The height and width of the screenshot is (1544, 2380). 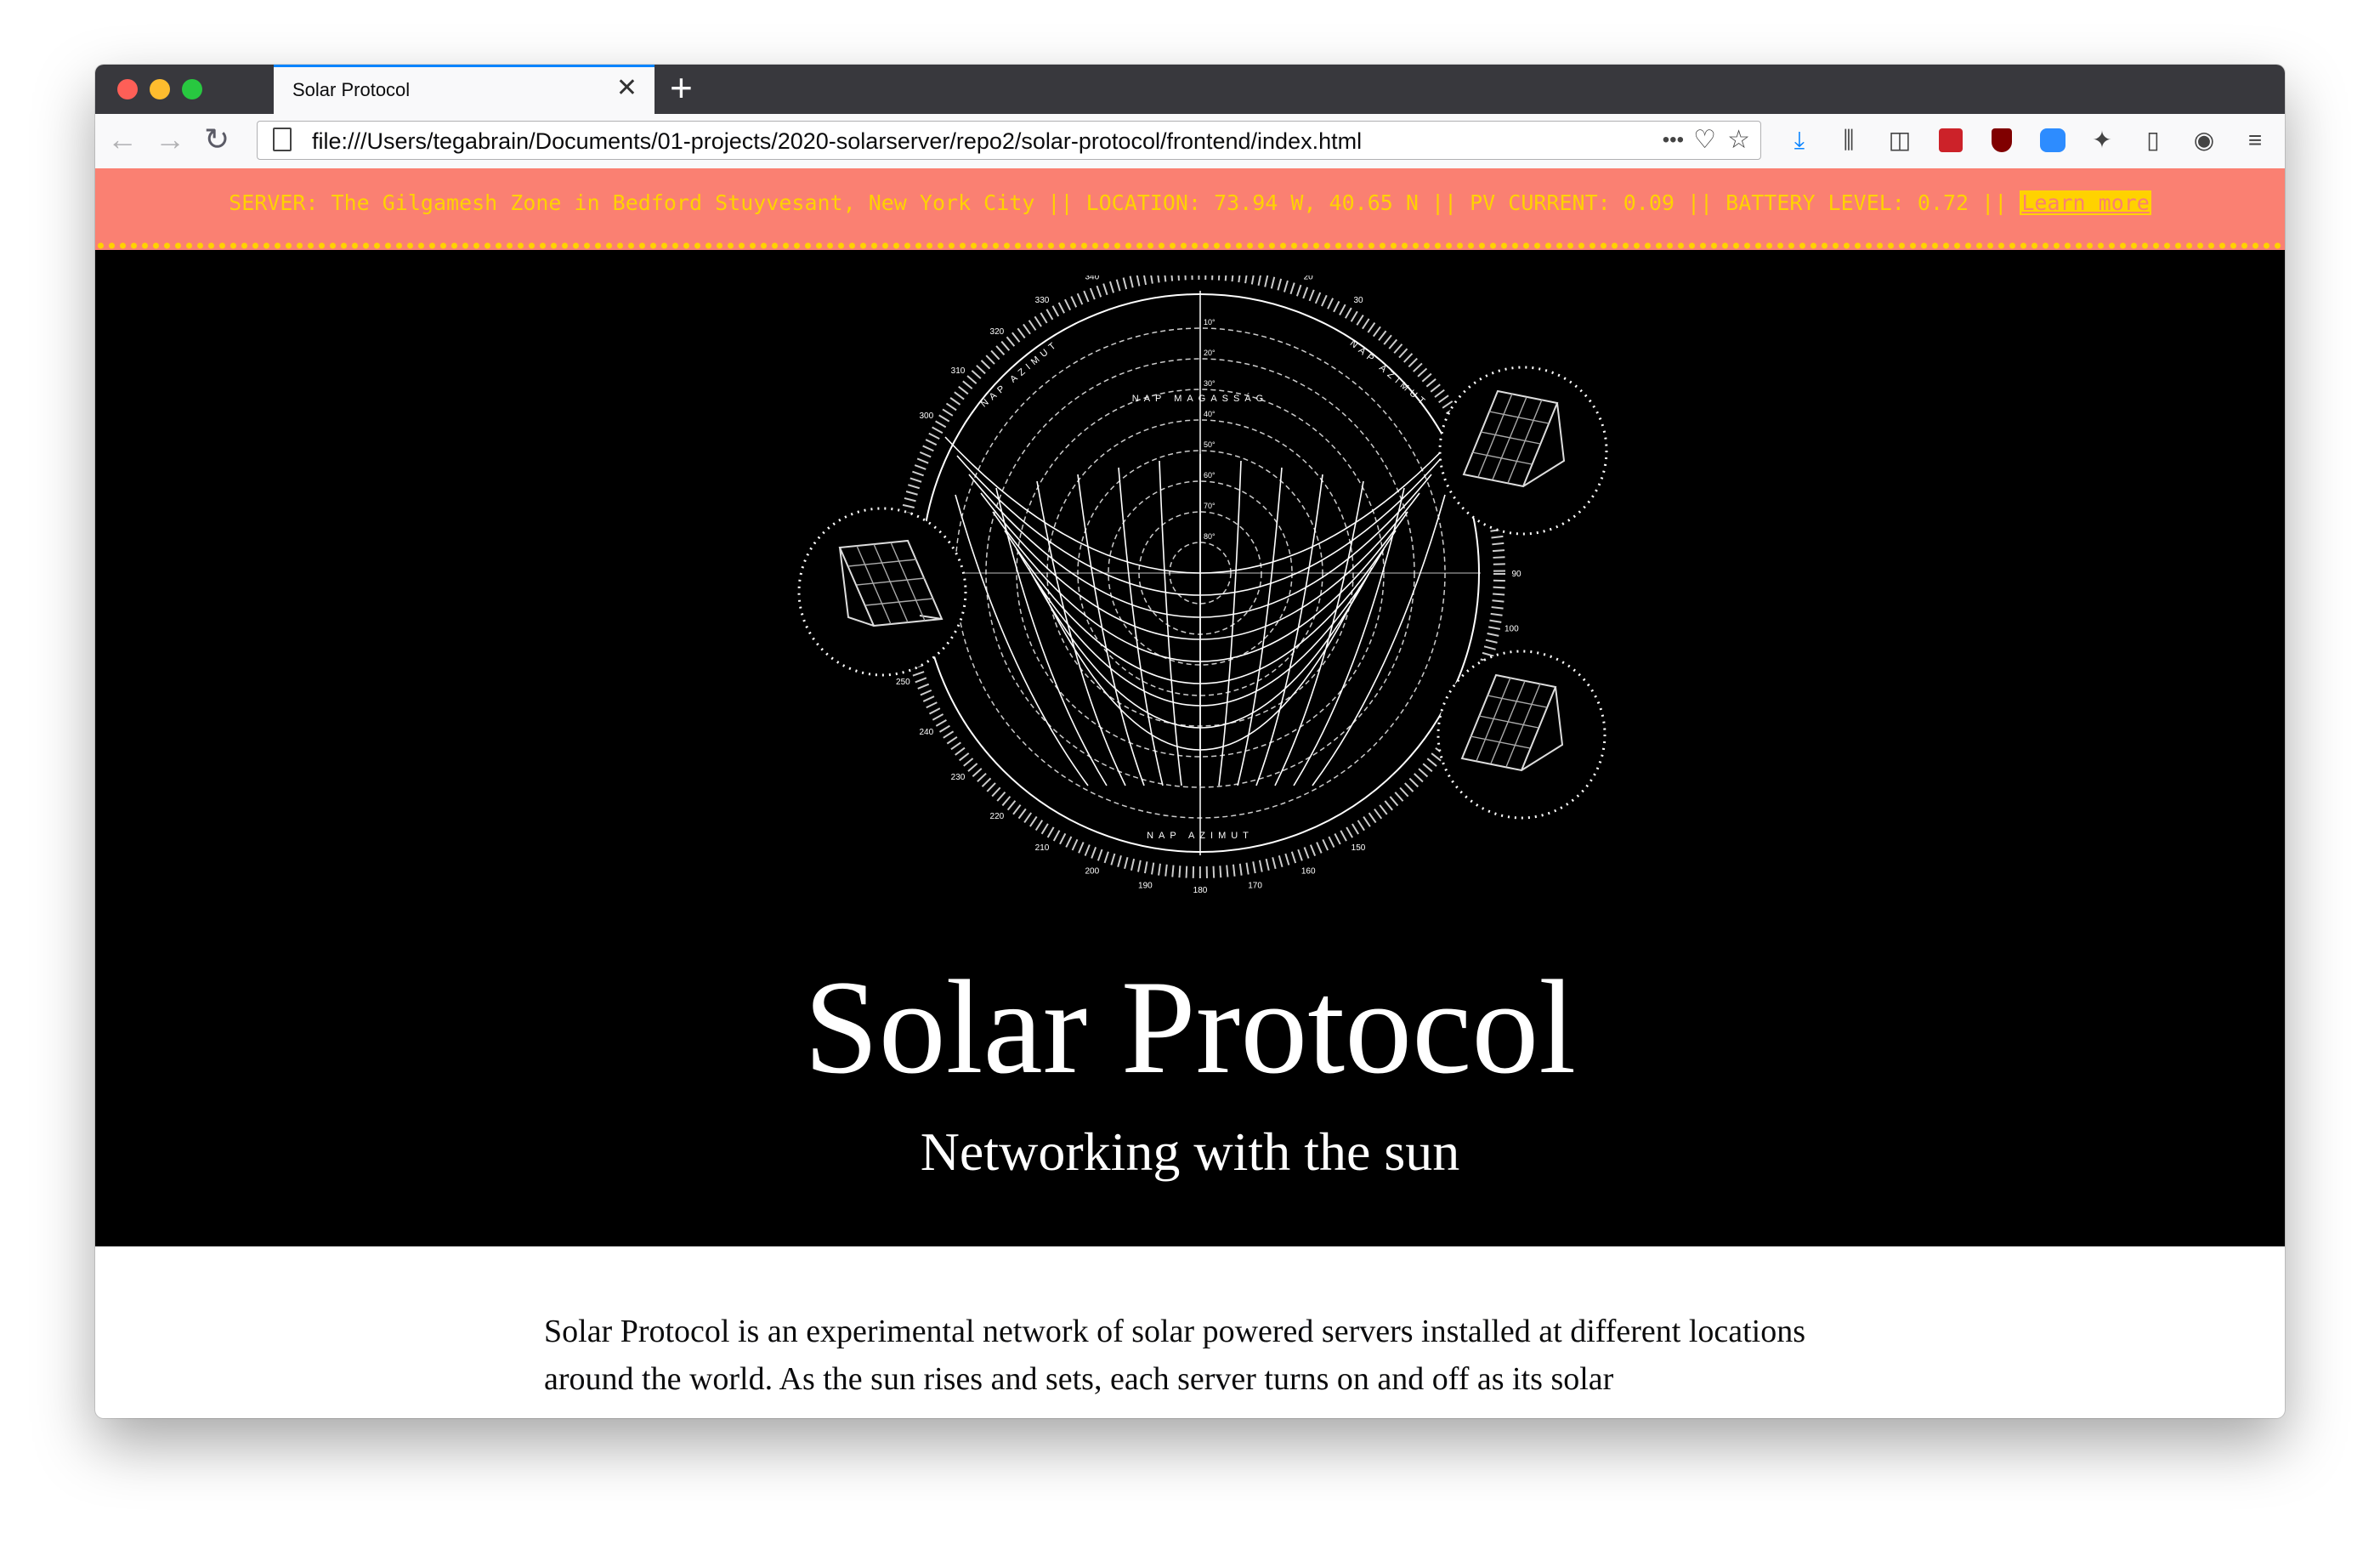 I want to click on compass-tick-label: 190, so click(x=1145, y=885).